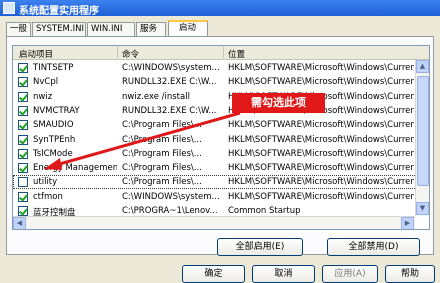 The image size is (440, 283). I want to click on tab-win-ini: WIN.INI, so click(111, 29).